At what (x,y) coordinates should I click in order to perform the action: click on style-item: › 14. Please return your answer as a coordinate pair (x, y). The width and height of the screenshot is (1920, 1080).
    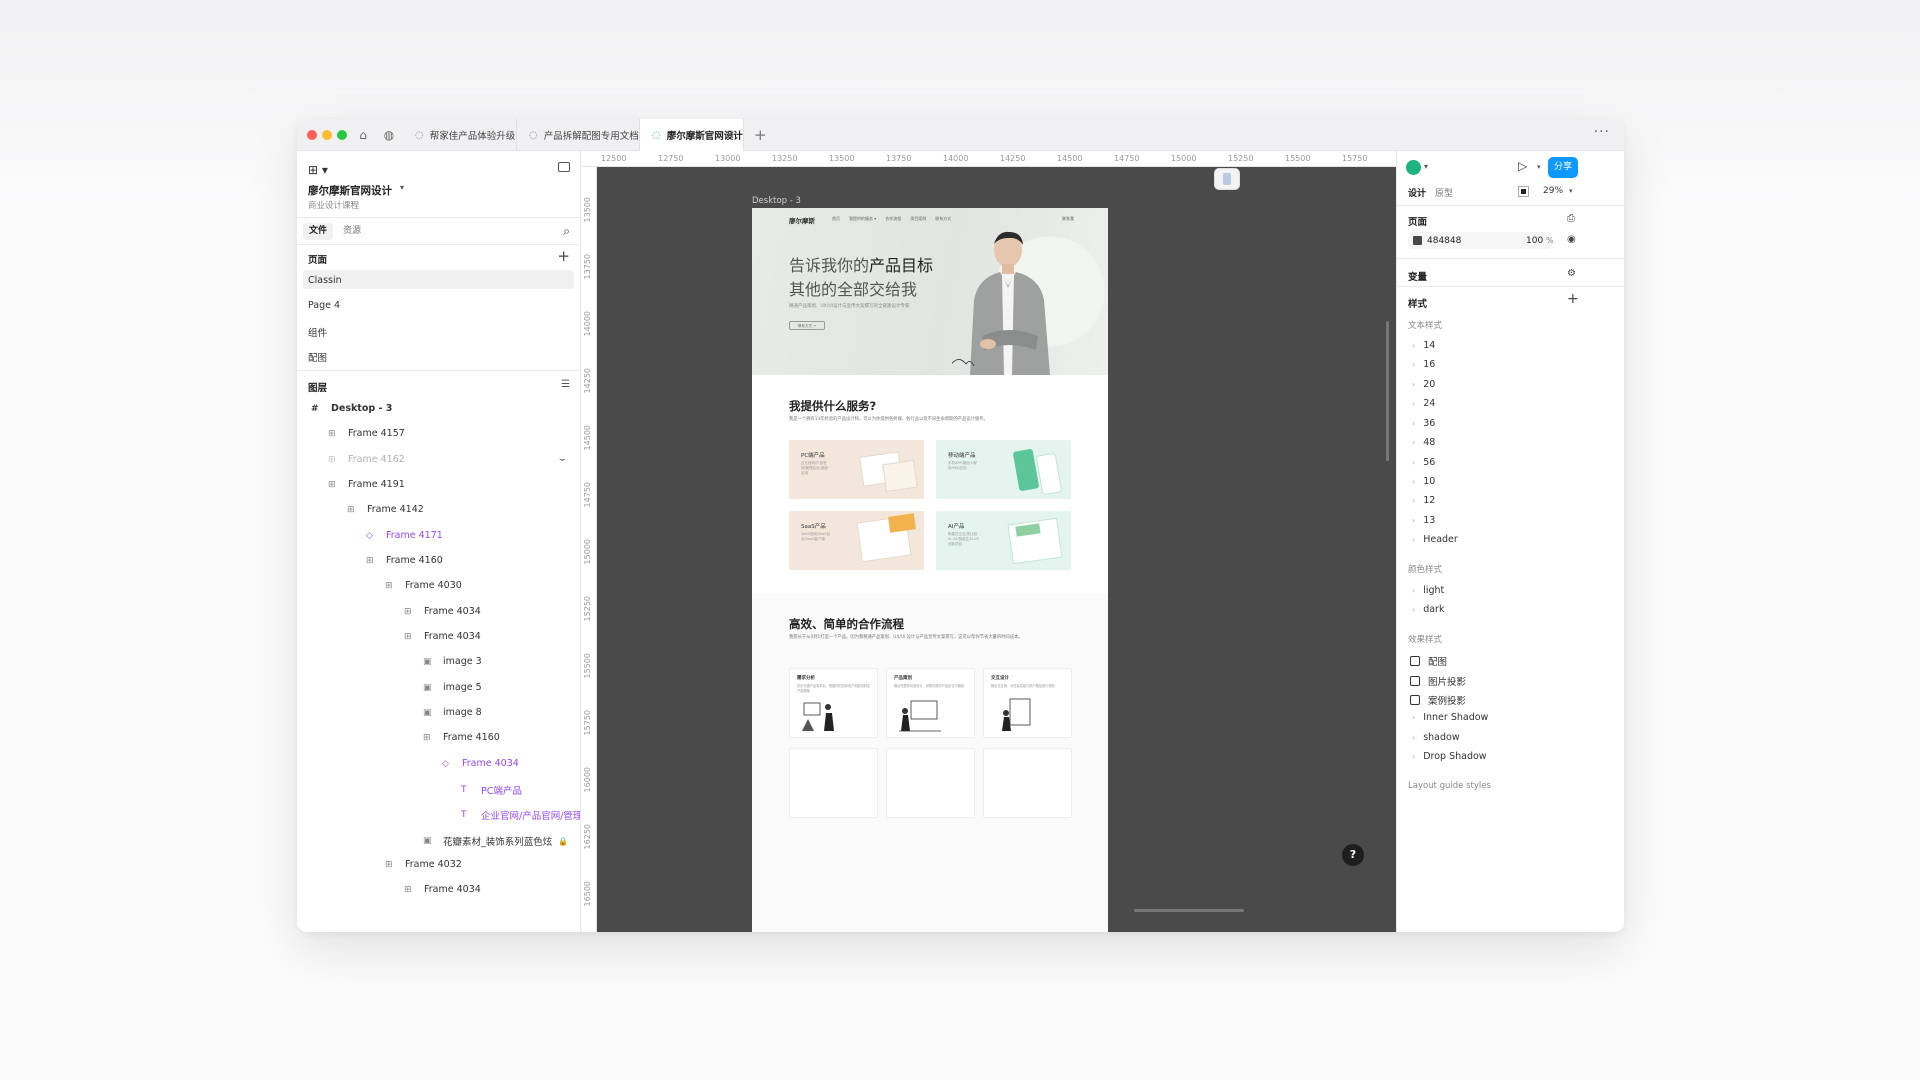
    Looking at the image, I should click on (1423, 345).